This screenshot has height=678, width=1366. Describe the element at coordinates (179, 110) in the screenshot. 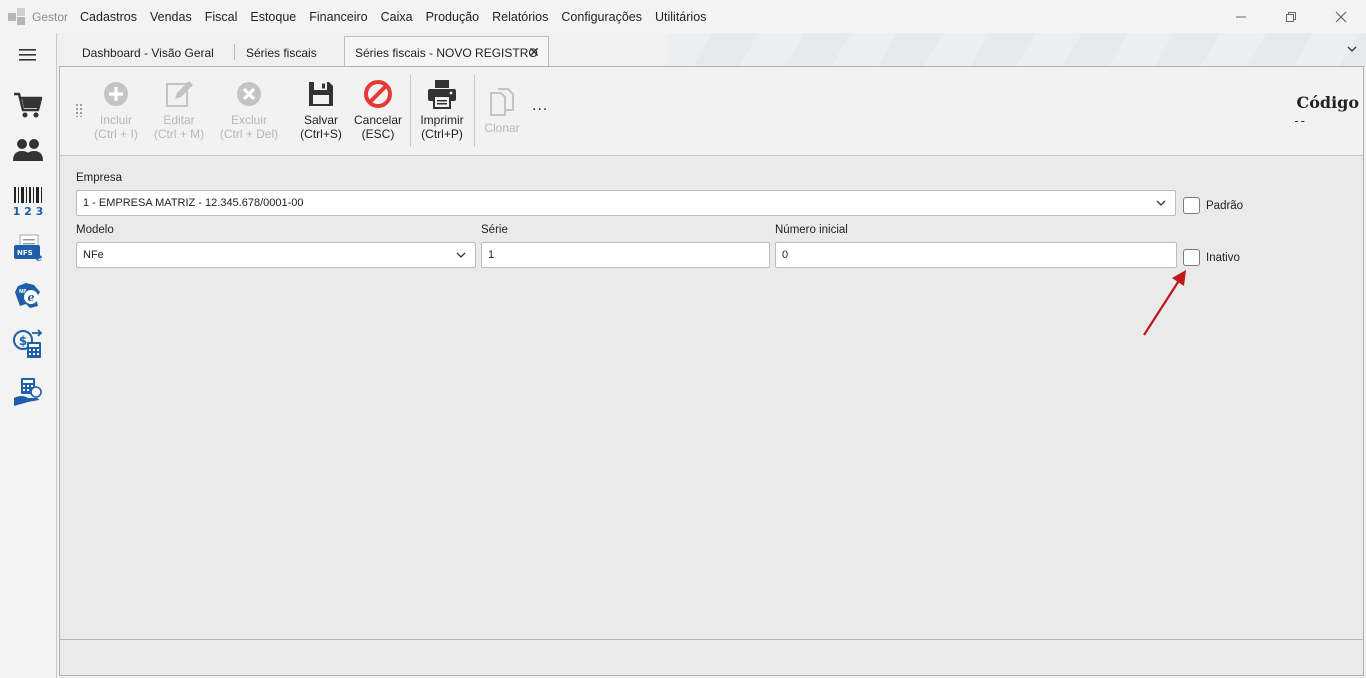

I see `editar-button: Editar (Ctrl + M)` at that location.